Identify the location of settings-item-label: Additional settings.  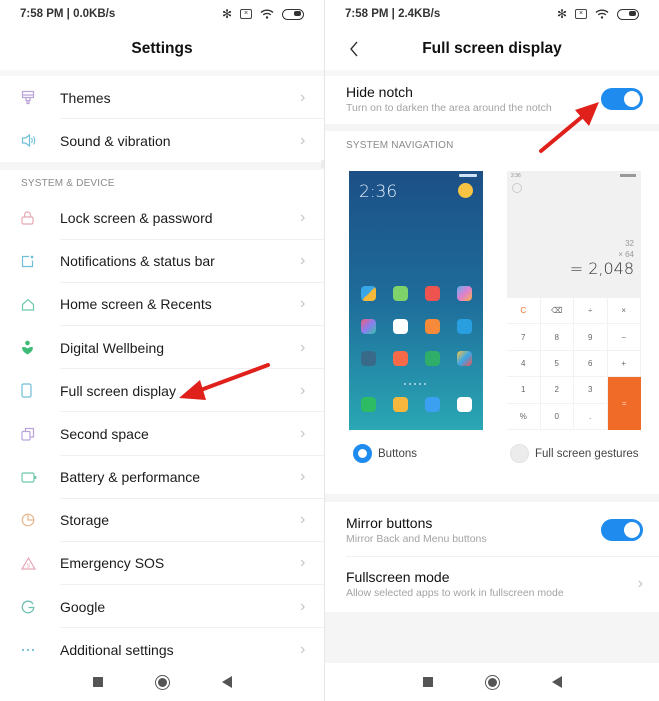
(117, 649).